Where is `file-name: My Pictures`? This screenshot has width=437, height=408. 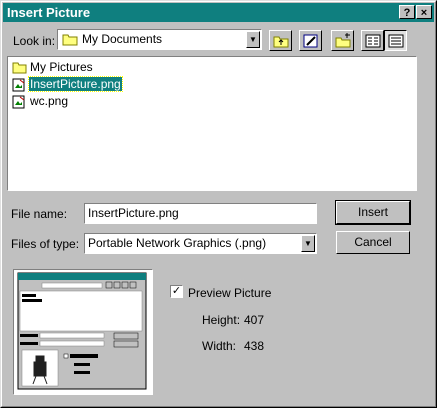 file-name: My Pictures is located at coordinates (61, 67).